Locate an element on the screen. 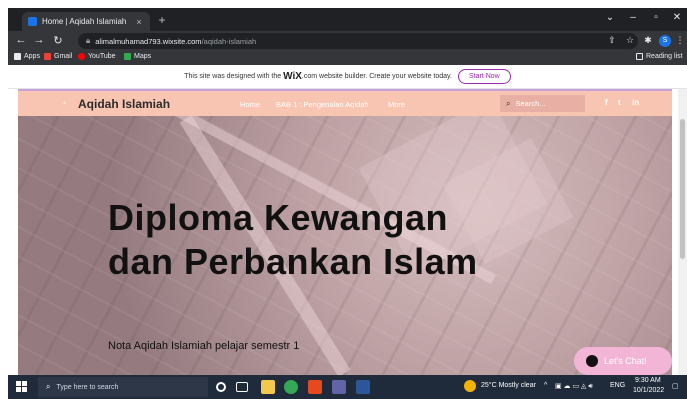 The height and width of the screenshot is (399, 687). apps-grid-icon is located at coordinates (17, 56).